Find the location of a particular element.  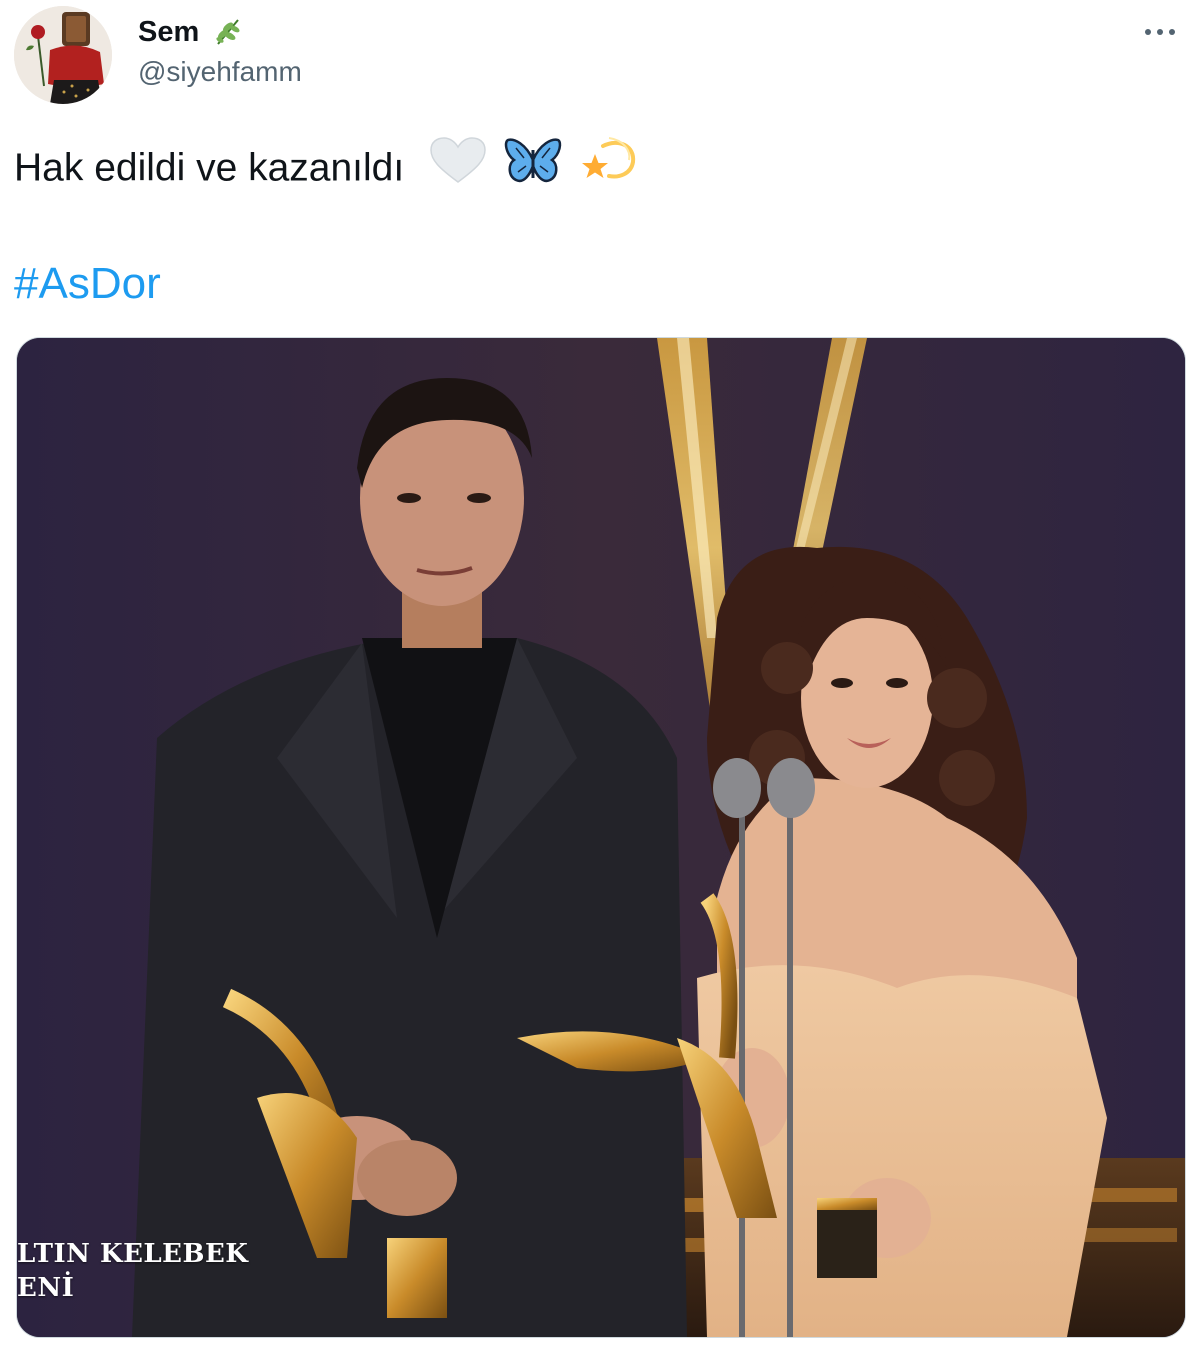

avatar-image is located at coordinates (63, 55).